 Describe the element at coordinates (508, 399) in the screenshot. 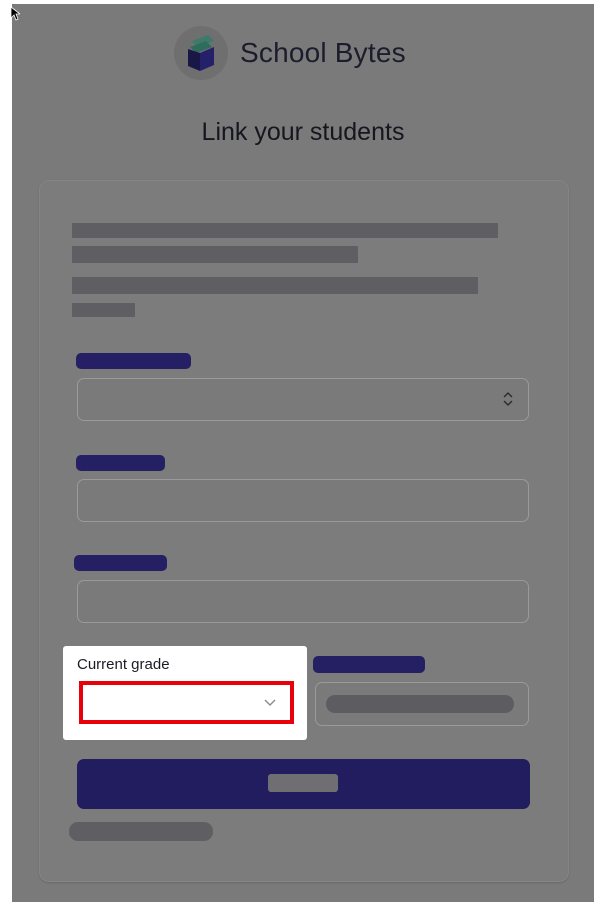

I see `updown-chevron-icon` at that location.